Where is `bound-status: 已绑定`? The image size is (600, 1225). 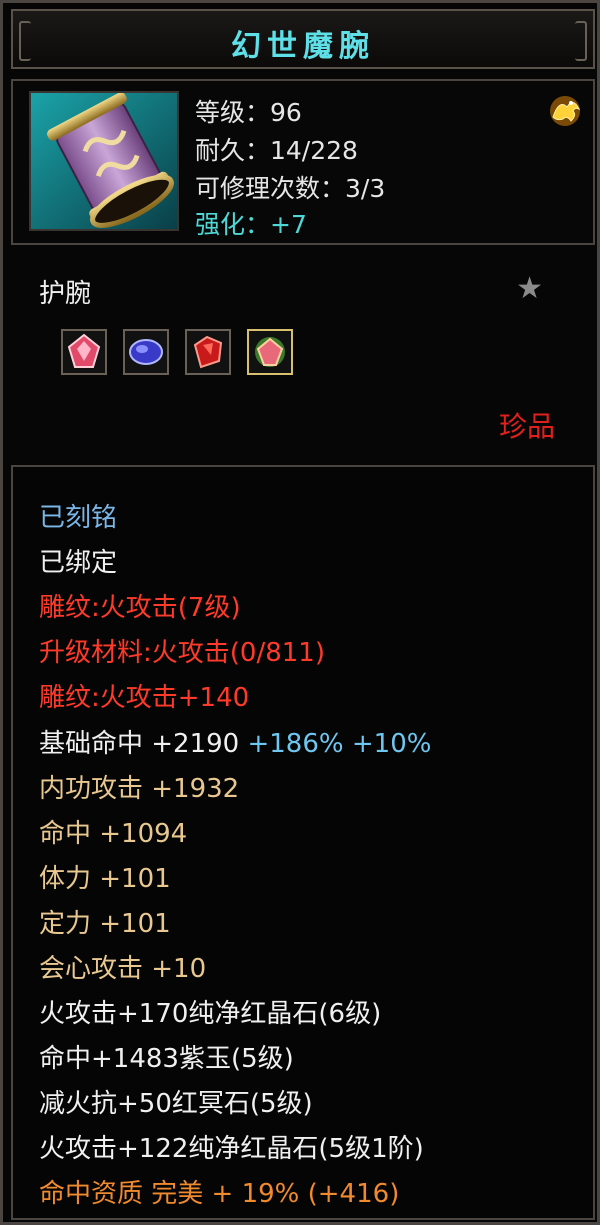
bound-status: 已绑定 is located at coordinates (78, 563).